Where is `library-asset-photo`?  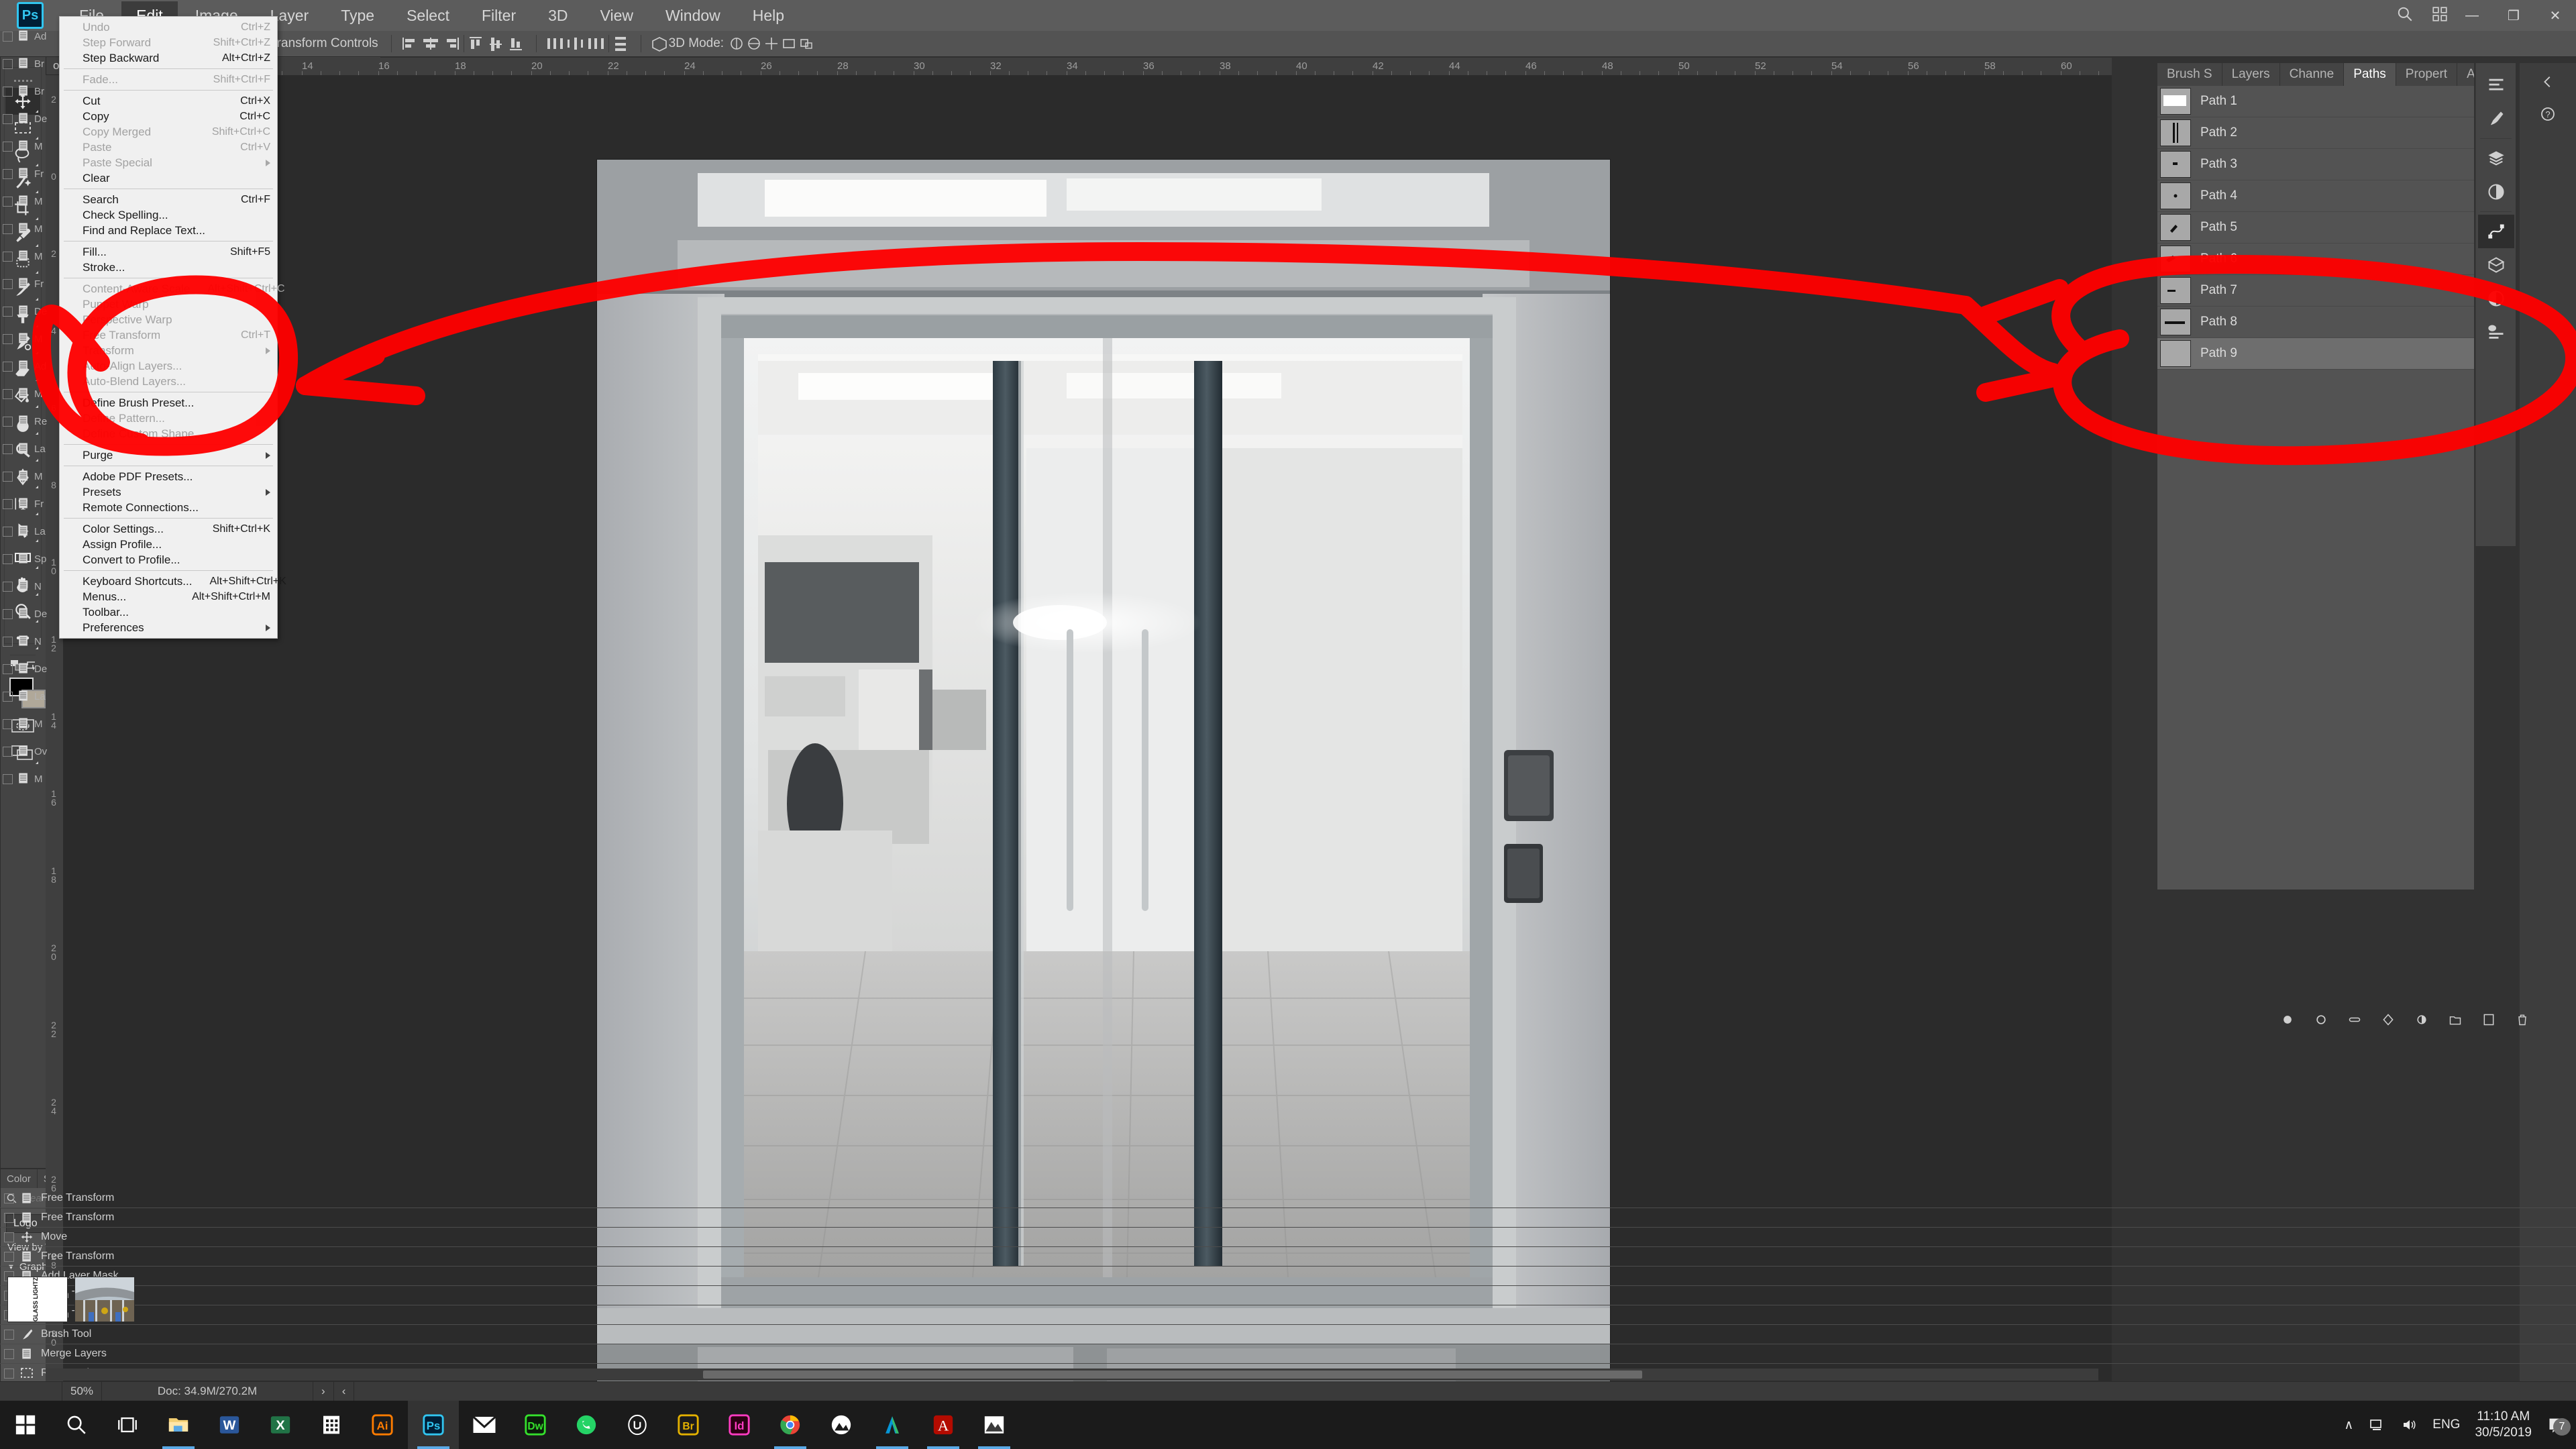 library-asset-photo is located at coordinates (104, 1299).